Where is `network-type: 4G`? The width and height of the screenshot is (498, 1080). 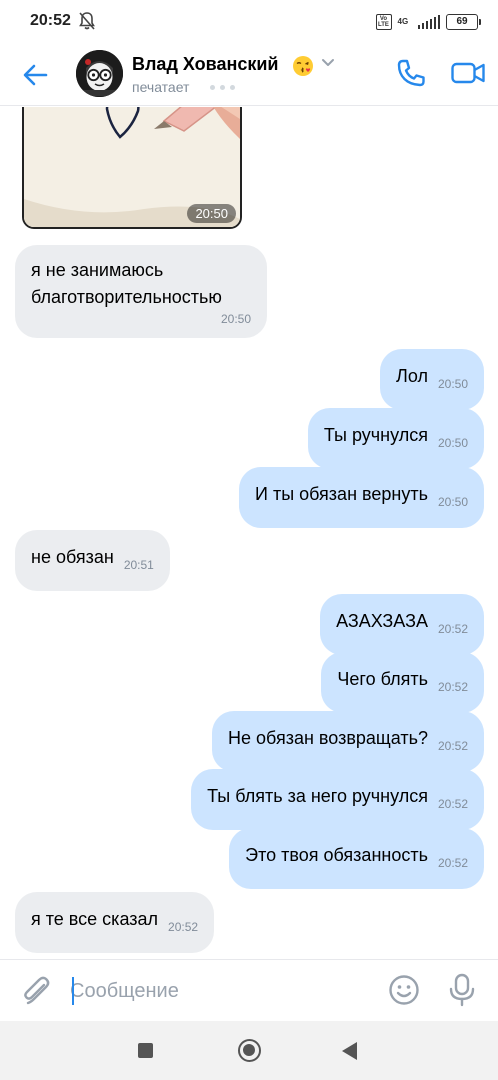
network-type: 4G is located at coordinates (403, 21).